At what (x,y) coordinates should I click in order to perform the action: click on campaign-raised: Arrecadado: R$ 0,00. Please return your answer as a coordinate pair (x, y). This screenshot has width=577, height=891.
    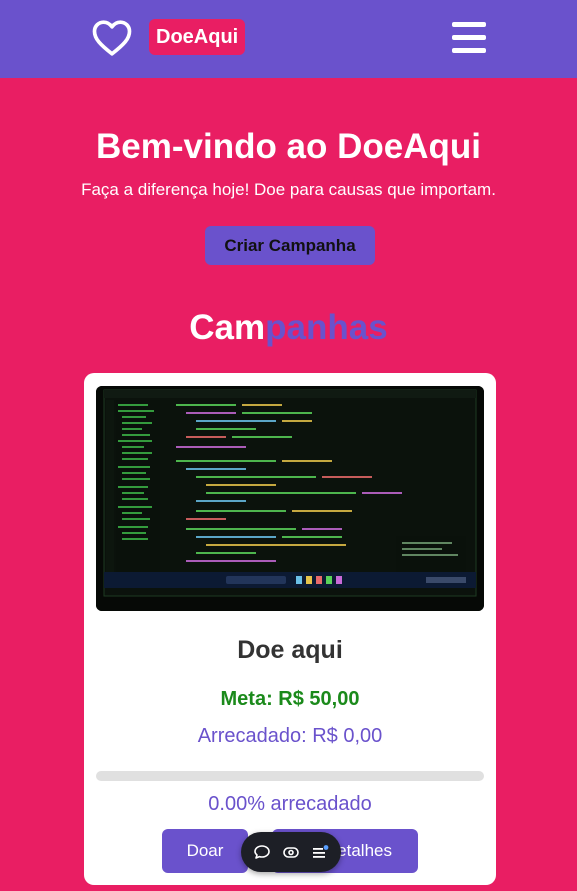
    Looking at the image, I should click on (290, 736).